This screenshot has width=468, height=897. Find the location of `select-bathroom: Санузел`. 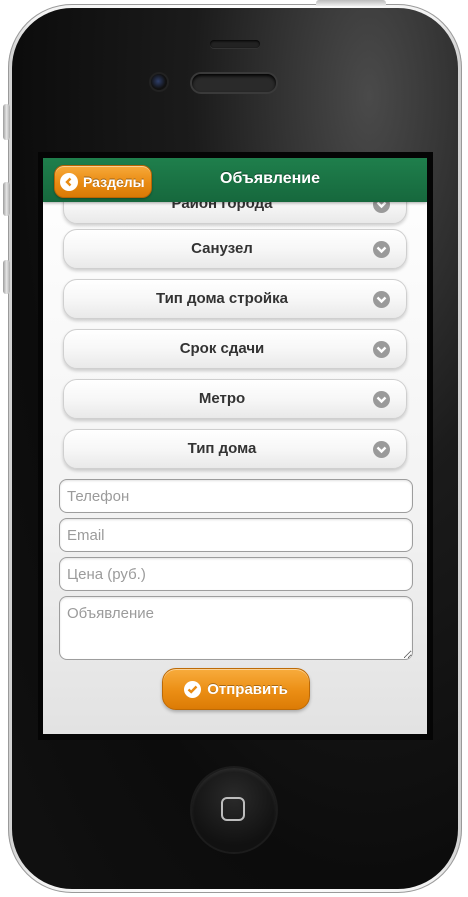

select-bathroom: Санузел is located at coordinates (235, 249).